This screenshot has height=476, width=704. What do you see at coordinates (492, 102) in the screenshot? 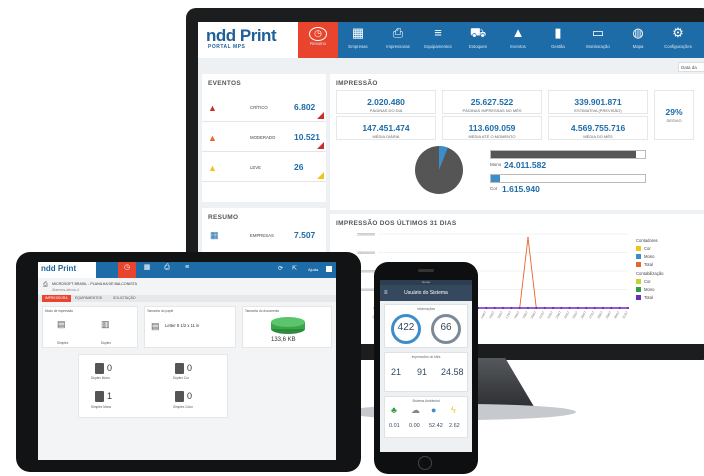
I see `kpi-value: 25.627.522` at bounding box center [492, 102].